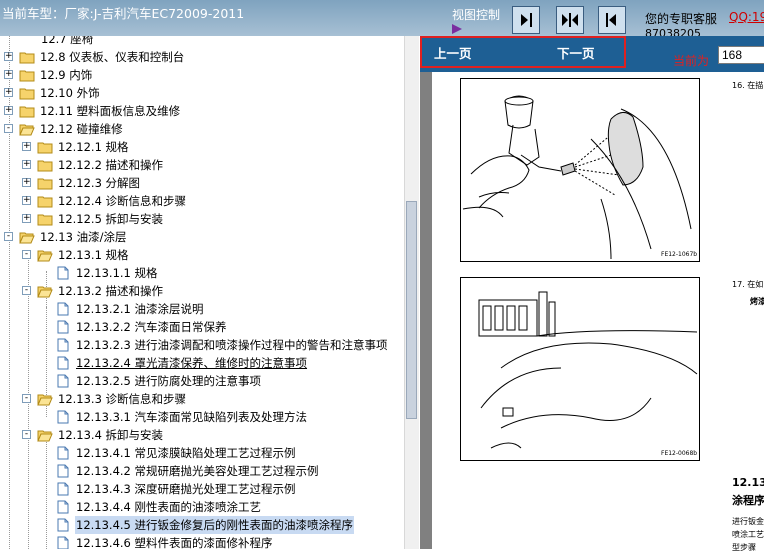 The height and width of the screenshot is (553, 764). Describe the element at coordinates (66, 75) in the screenshot. I see `tree-node-label: 12.9 内饰` at that location.